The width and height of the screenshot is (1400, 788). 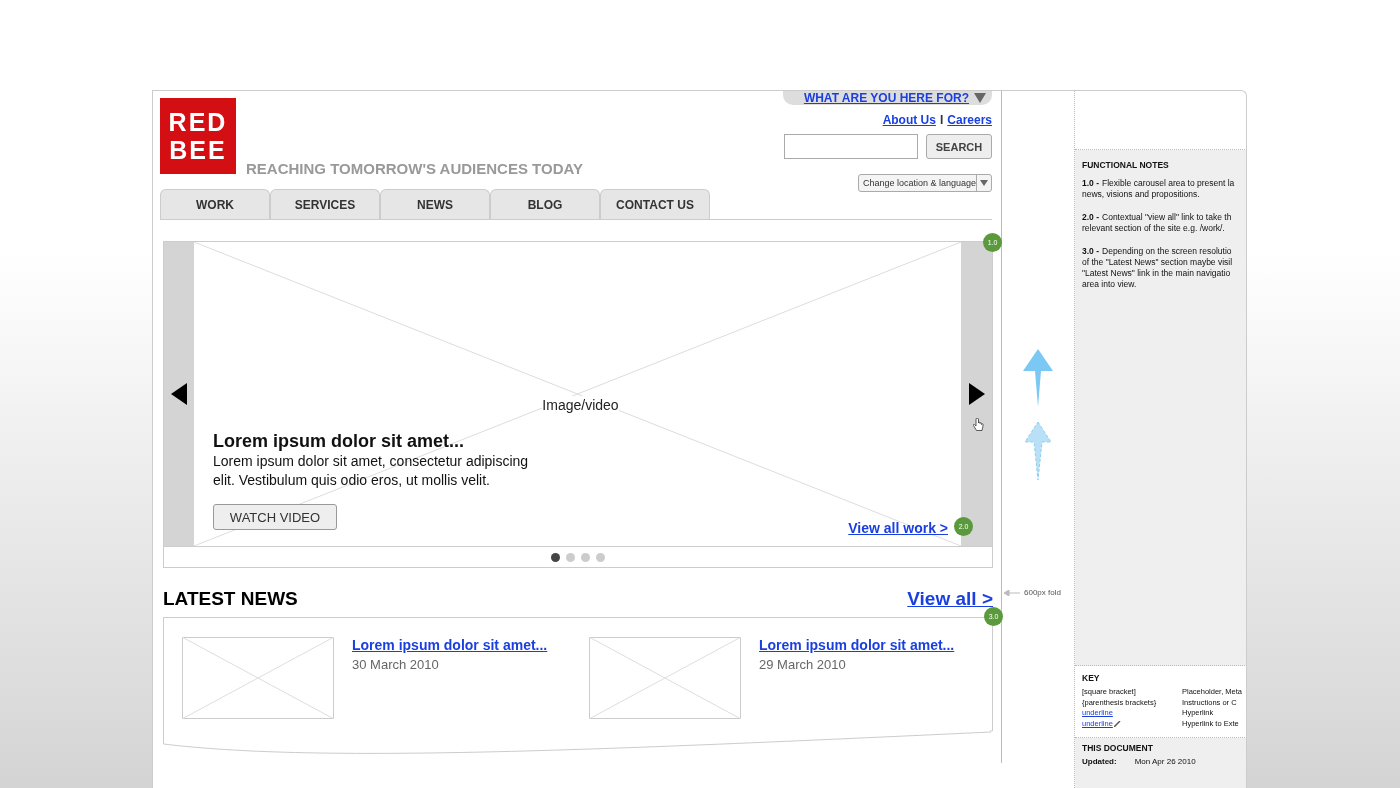 What do you see at coordinates (655, 204) in the screenshot?
I see `nav-tab: CONTACT US` at bounding box center [655, 204].